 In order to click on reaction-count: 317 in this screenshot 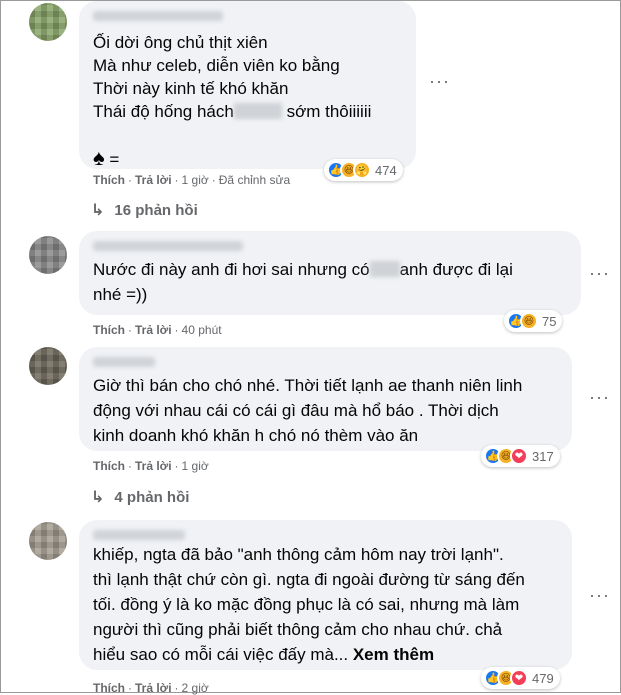, I will do `click(543, 456)`.